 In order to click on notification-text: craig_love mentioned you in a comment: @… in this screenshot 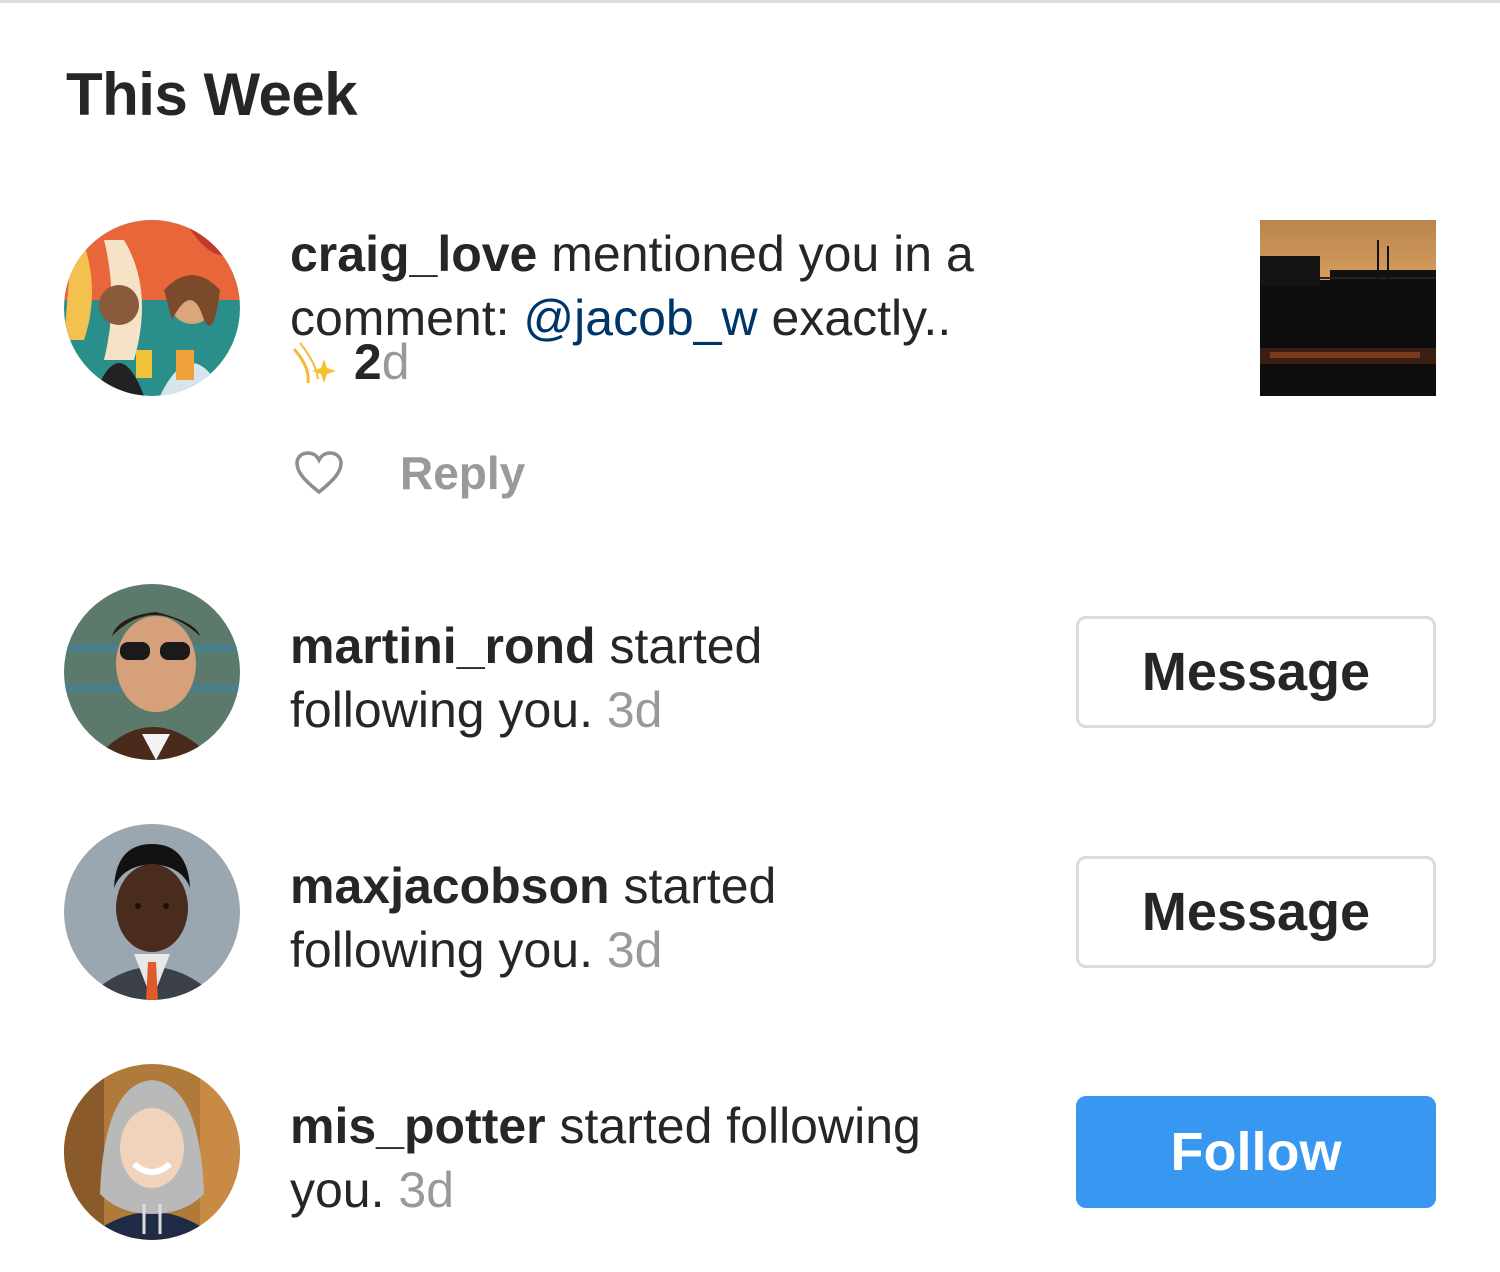, I will do `click(632, 308)`.